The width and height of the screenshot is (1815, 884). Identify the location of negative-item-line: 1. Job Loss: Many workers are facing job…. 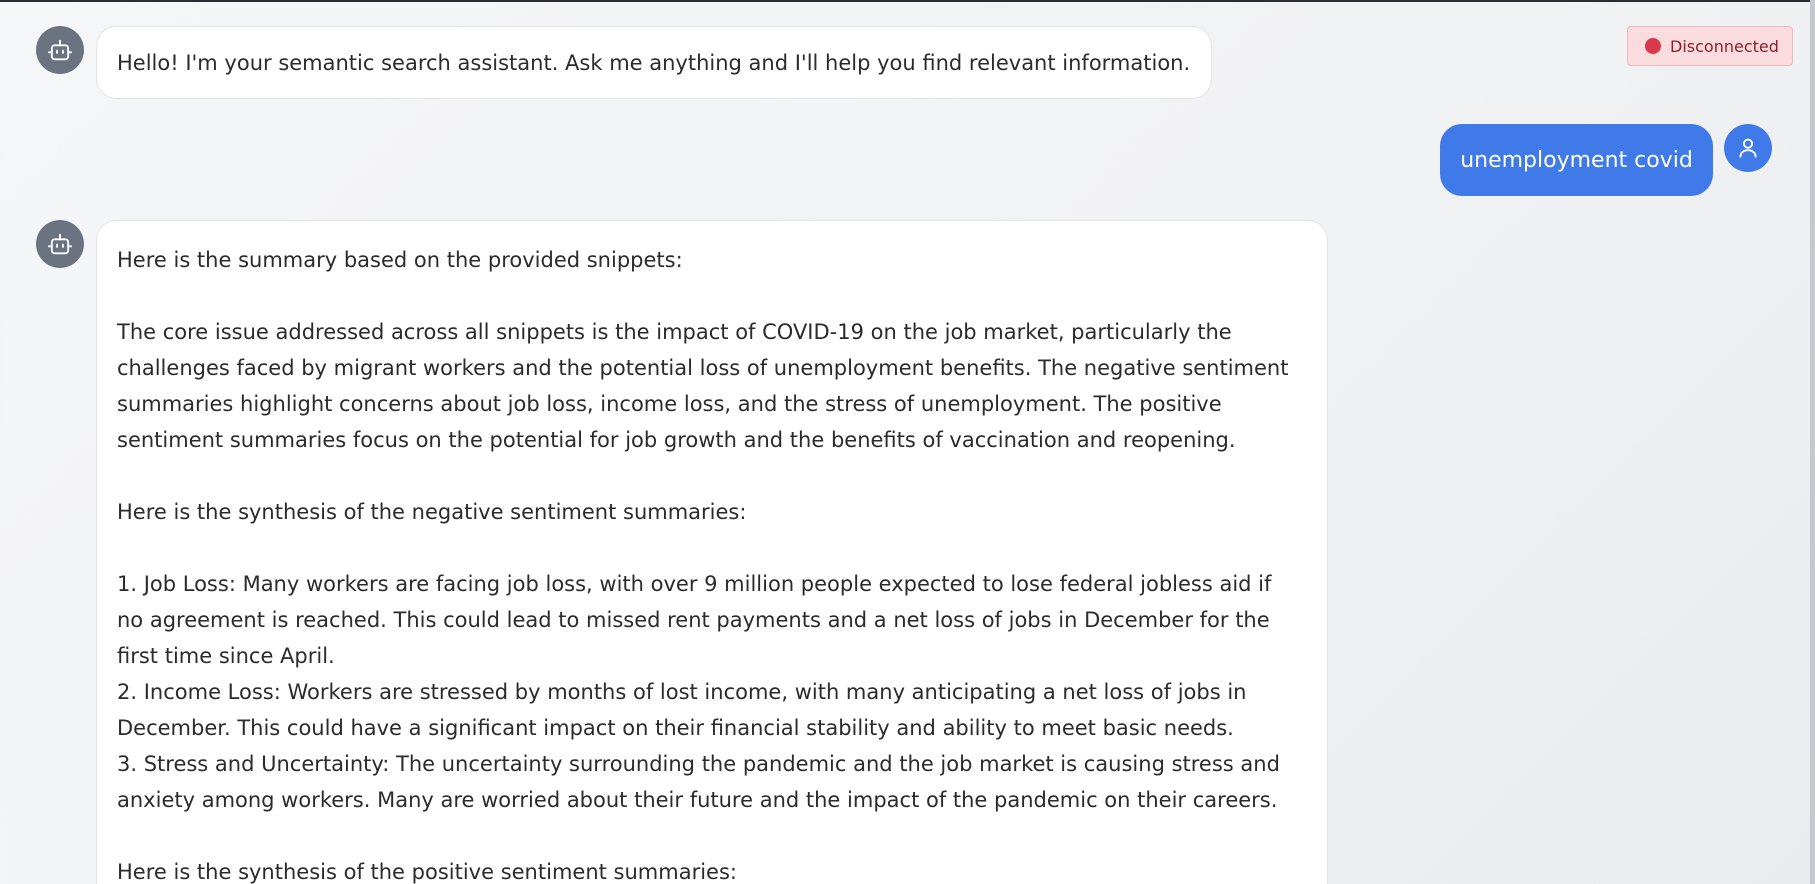
(694, 584).